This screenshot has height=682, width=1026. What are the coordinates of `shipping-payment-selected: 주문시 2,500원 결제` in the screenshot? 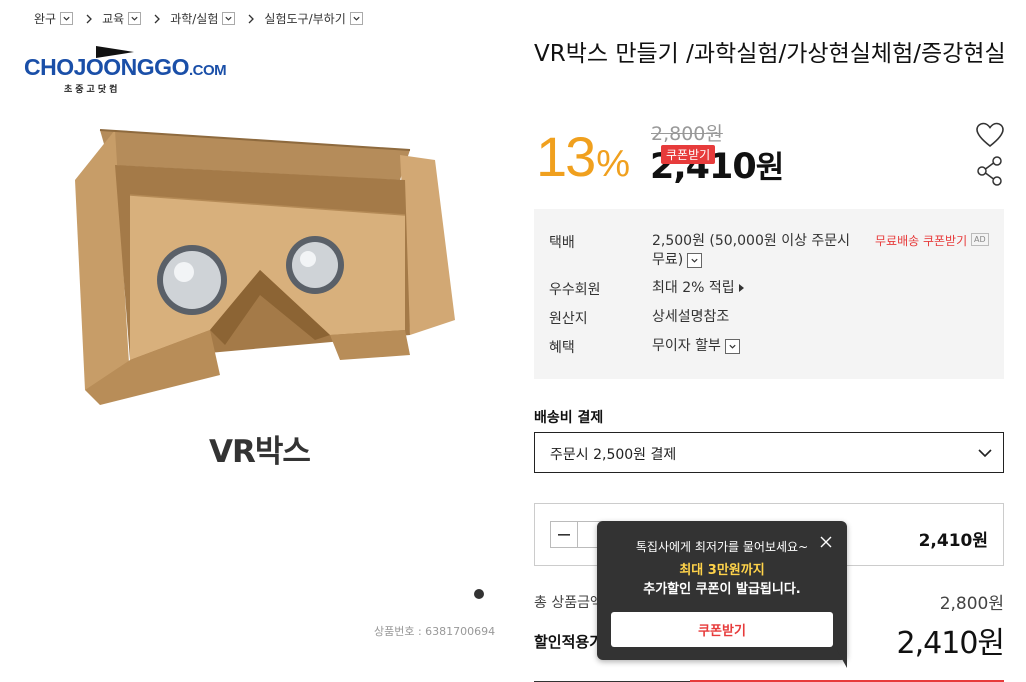 It's located at (613, 455).